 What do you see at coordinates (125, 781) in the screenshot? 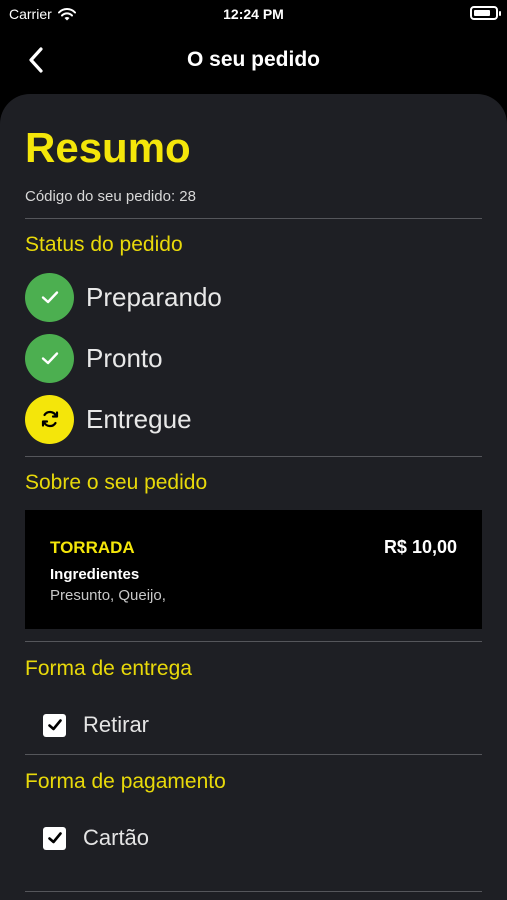
I see `payment-section-title: Forma de pagamento` at bounding box center [125, 781].